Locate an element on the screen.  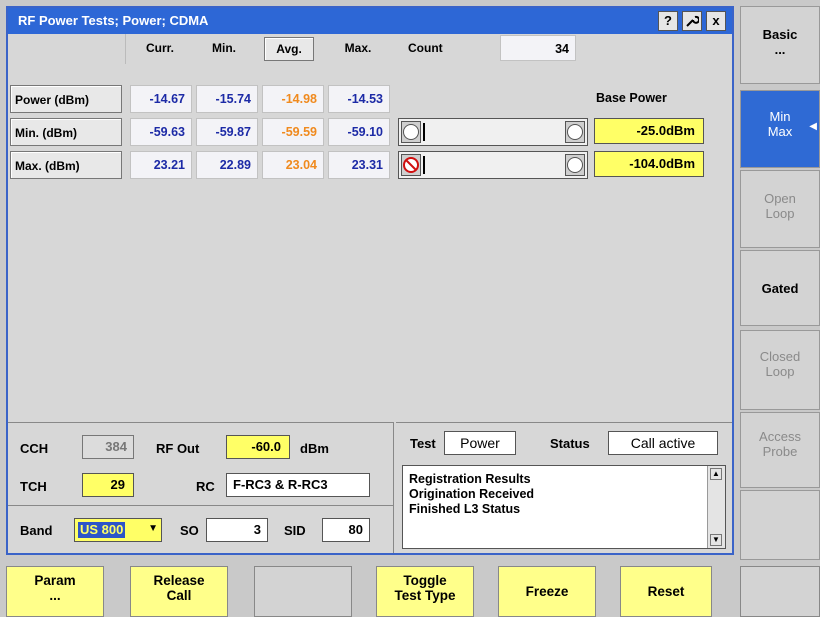
sid-label: SID is located at coordinates (295, 530).